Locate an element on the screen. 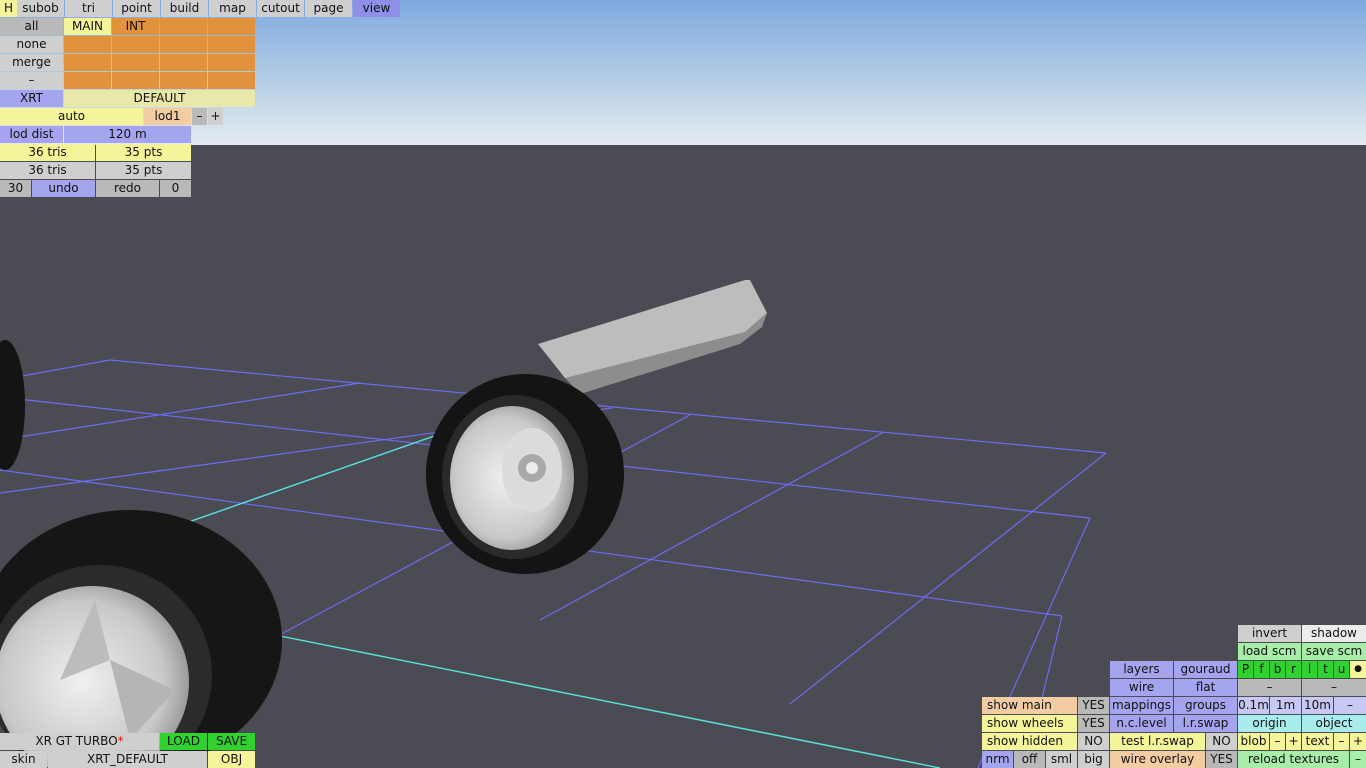  mappings-button: mappings is located at coordinates (1141, 705).